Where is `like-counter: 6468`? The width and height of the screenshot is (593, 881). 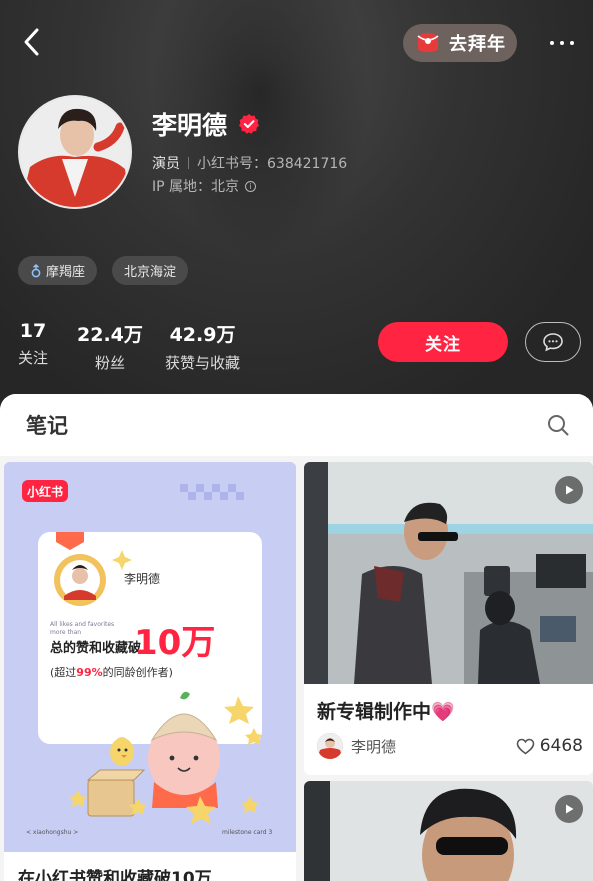
like-counter: 6468 is located at coordinates (549, 746).